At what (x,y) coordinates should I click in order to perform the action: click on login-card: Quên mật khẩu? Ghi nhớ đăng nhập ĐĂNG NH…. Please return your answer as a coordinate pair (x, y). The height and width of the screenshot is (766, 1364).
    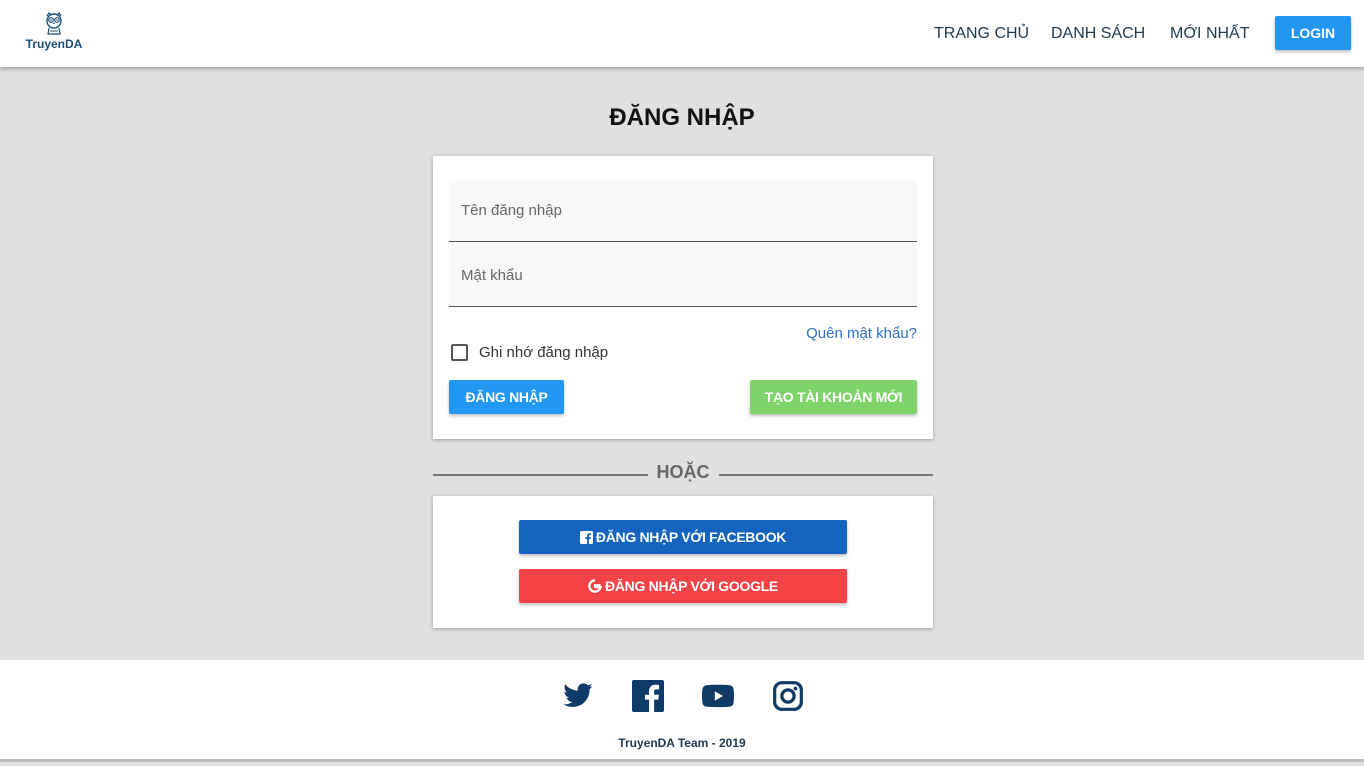
    Looking at the image, I should click on (683, 297).